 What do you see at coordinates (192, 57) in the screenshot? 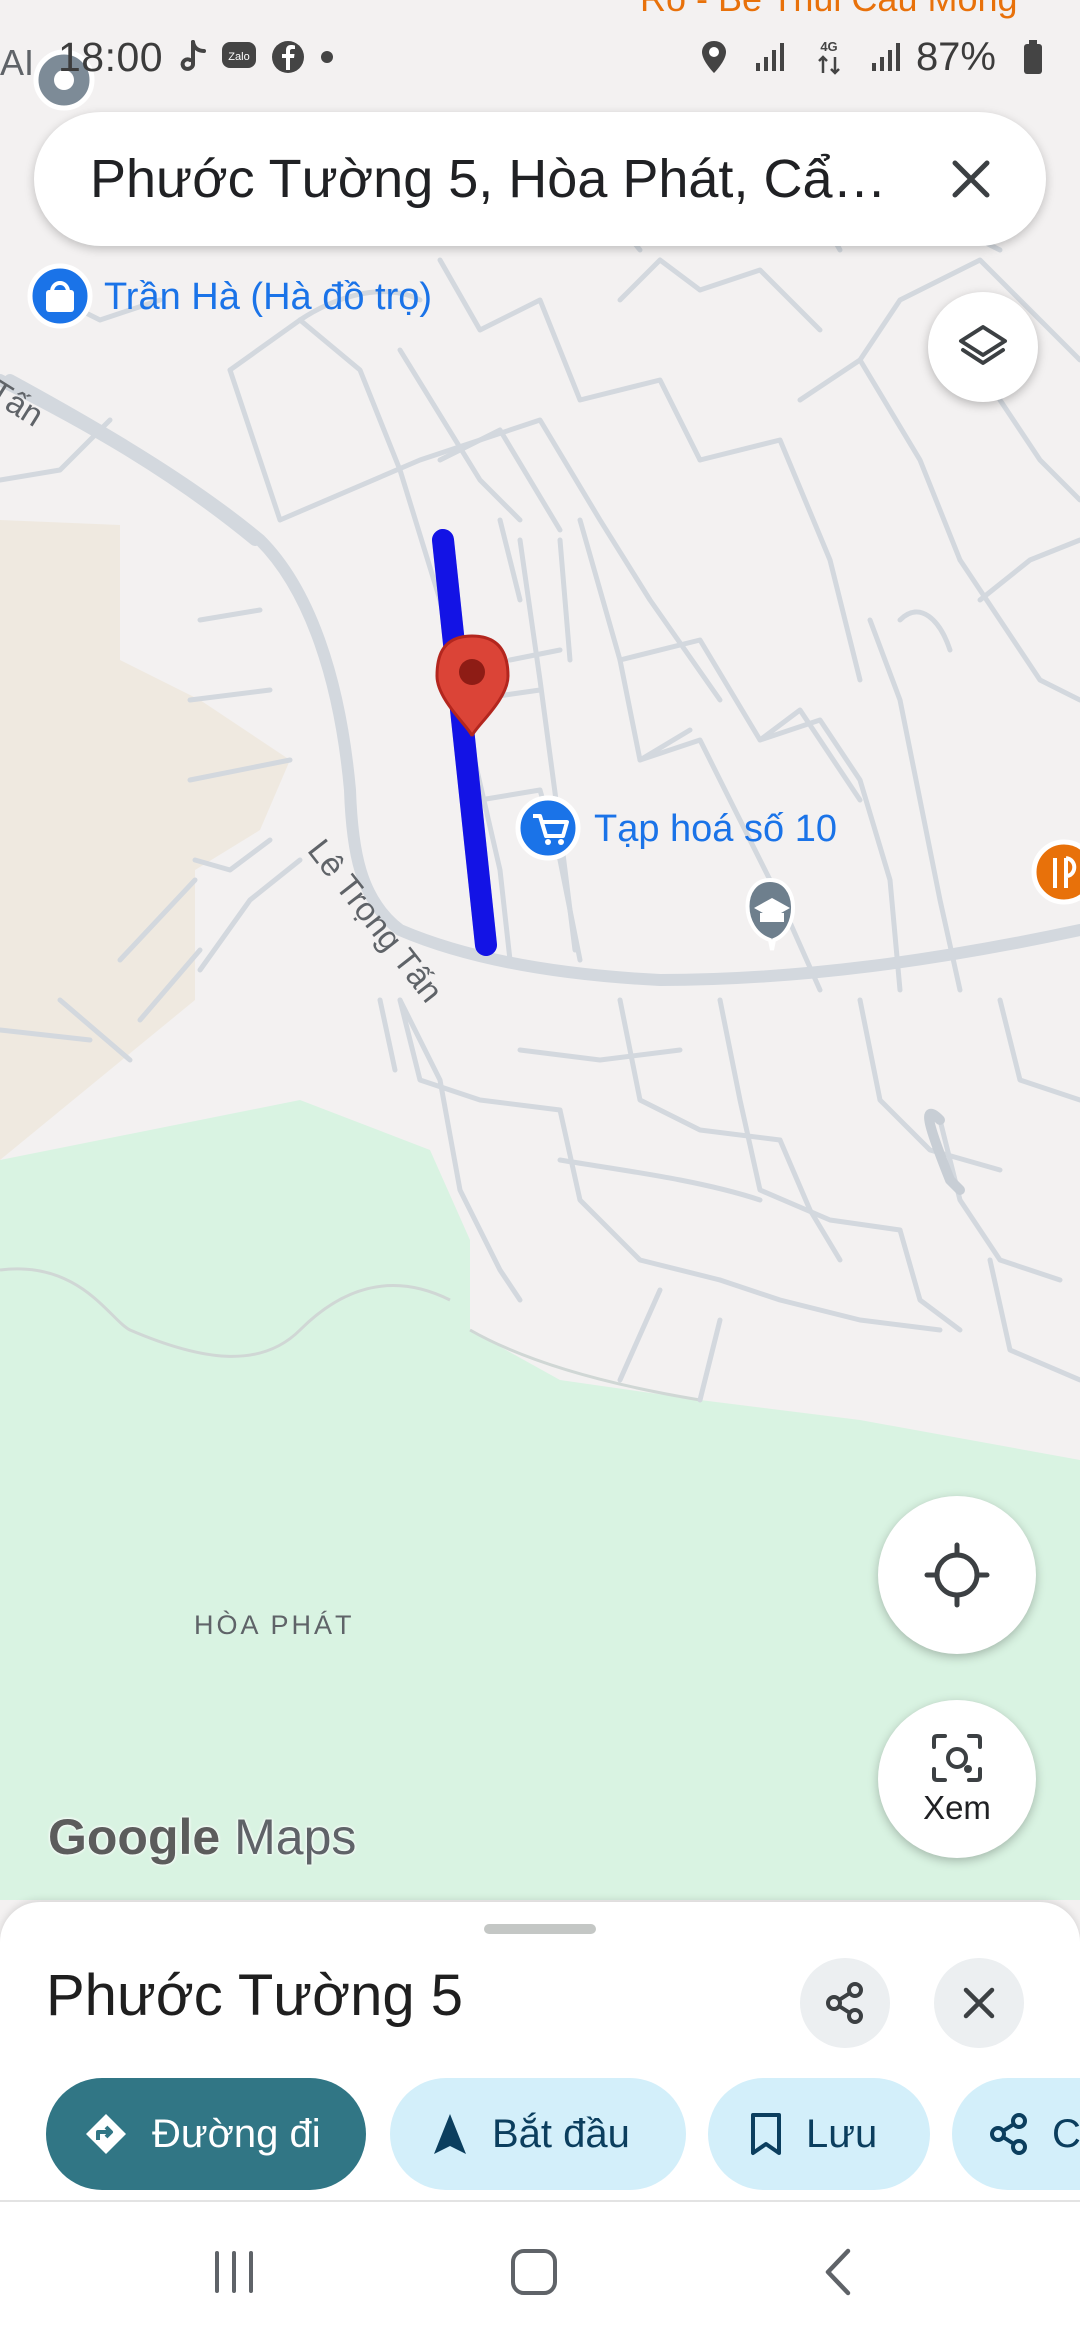
I see `tiktok-icon` at bounding box center [192, 57].